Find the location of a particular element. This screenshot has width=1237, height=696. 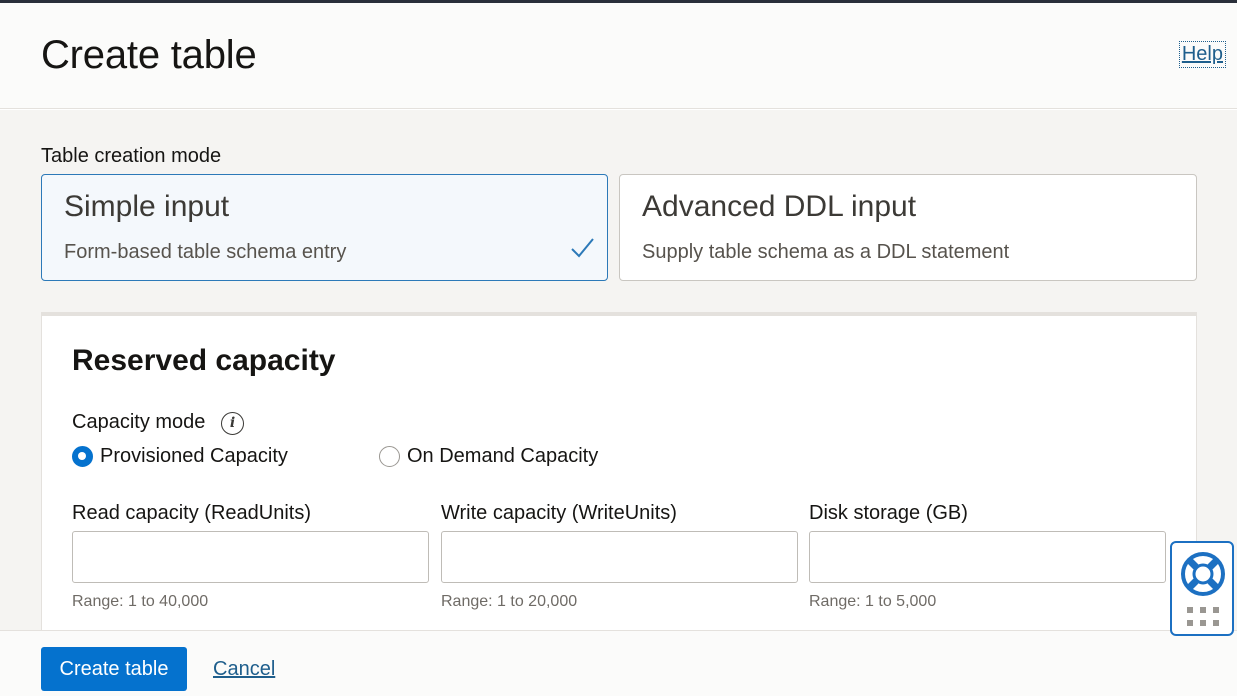

provisioned-capacity-radio: Provisioned Capacity is located at coordinates (180, 456).